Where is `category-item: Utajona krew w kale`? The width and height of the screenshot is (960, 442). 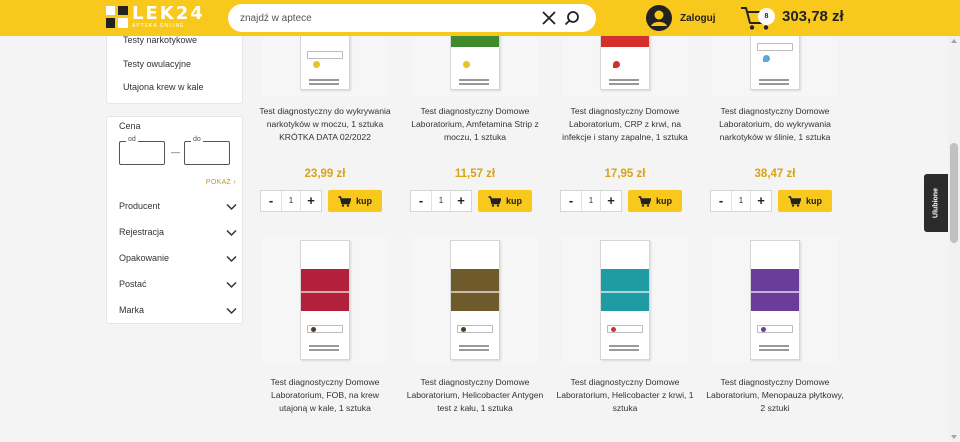
category-item: Utajona krew w kale is located at coordinates (163, 87).